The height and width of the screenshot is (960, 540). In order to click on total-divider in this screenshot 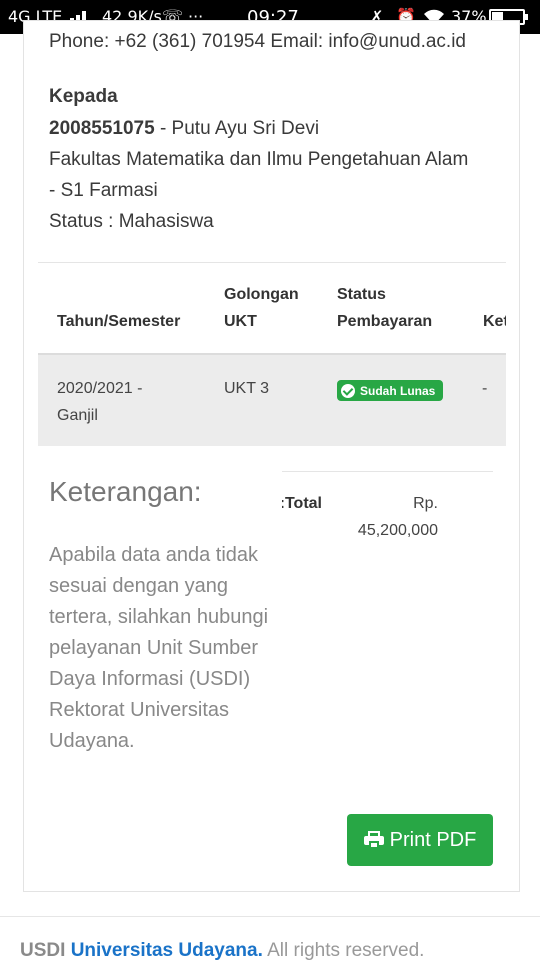, I will do `click(387, 471)`.